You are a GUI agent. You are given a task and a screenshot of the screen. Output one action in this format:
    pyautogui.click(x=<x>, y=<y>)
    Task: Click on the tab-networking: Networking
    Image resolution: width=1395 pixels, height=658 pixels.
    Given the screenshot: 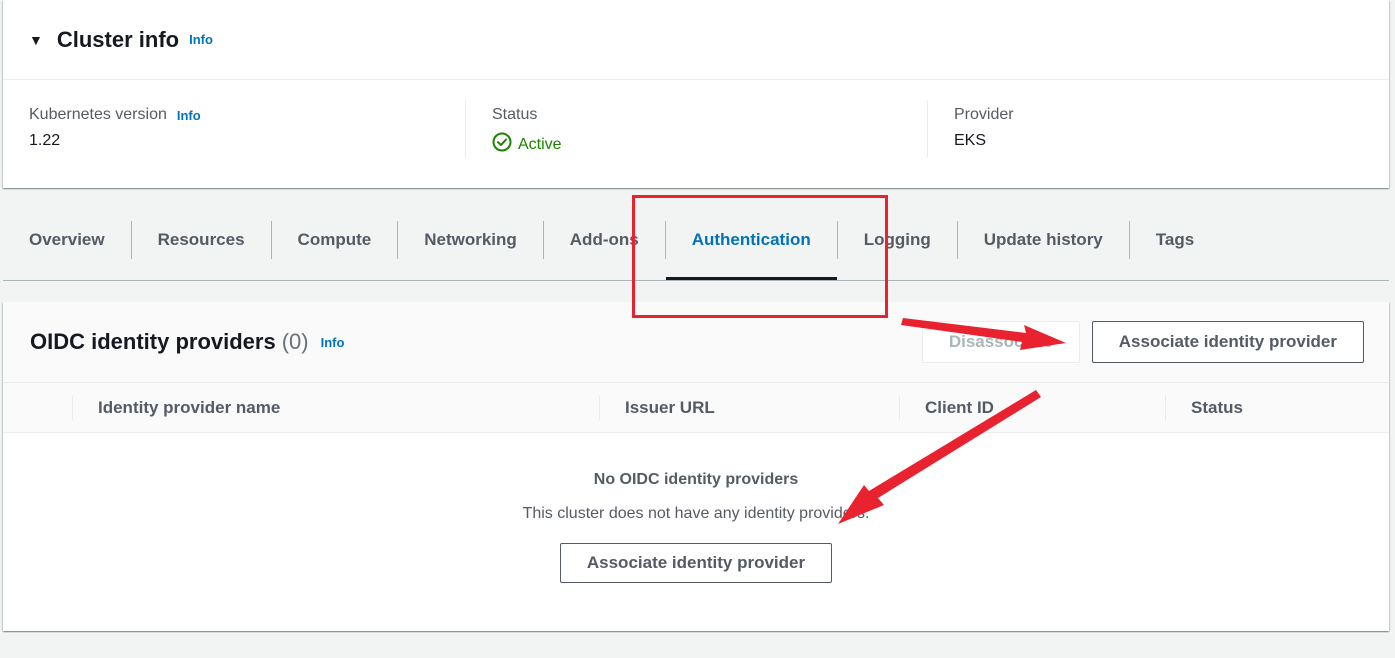 What is the action you would take?
    pyautogui.click(x=470, y=240)
    